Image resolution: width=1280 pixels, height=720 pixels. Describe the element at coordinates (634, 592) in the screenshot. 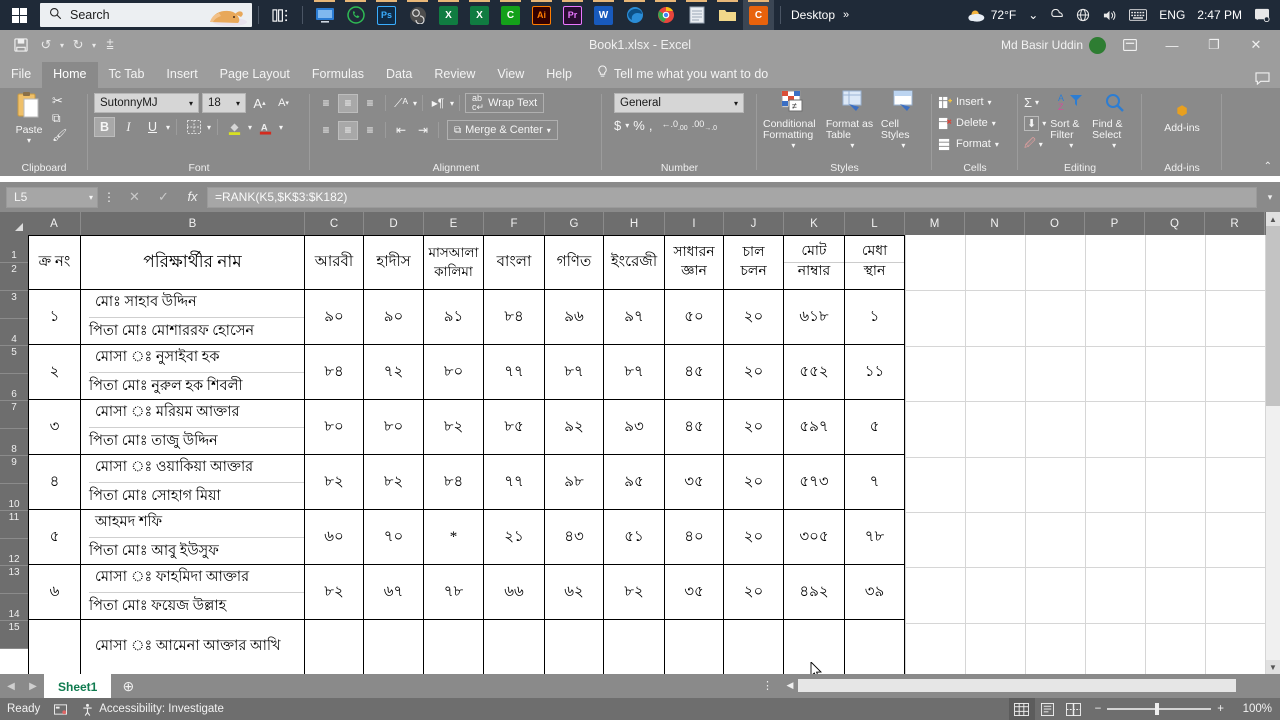

I see `cell-english: ৮২` at that location.